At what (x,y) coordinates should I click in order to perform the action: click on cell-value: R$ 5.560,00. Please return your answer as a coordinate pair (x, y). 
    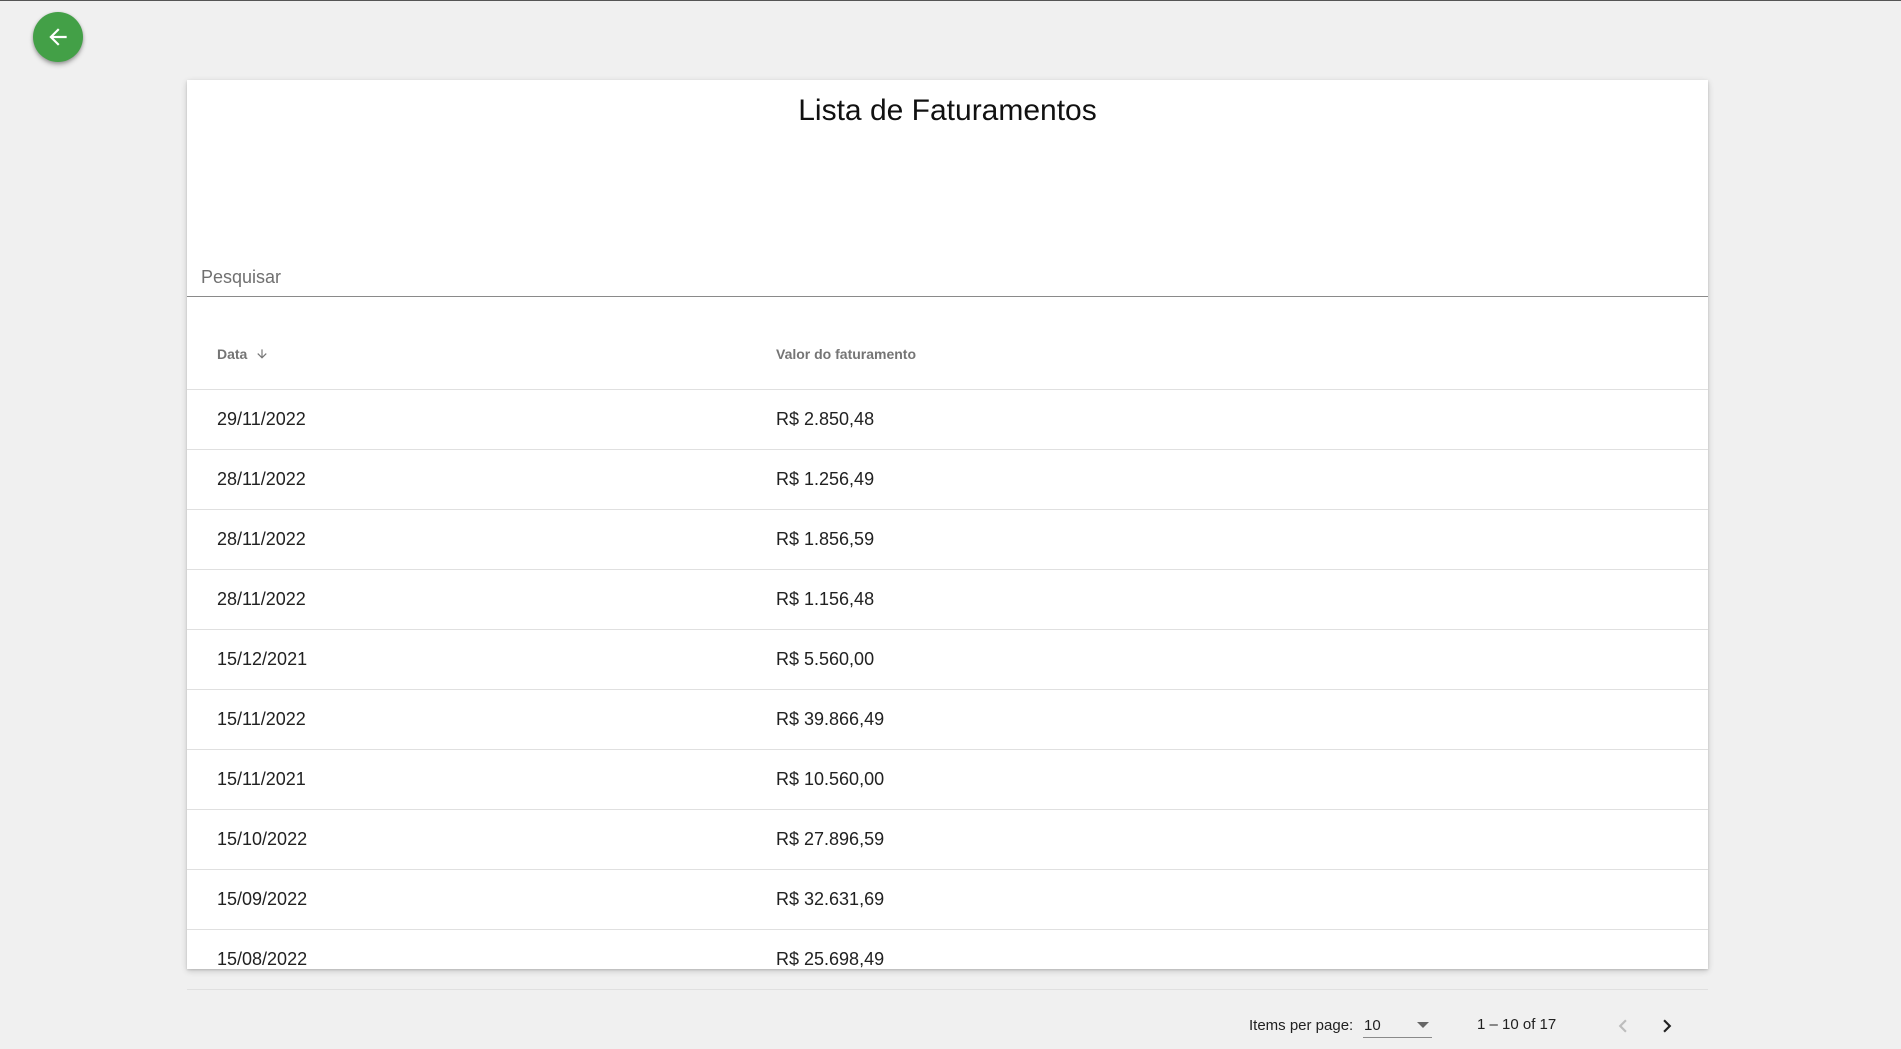
    Looking at the image, I should click on (825, 659).